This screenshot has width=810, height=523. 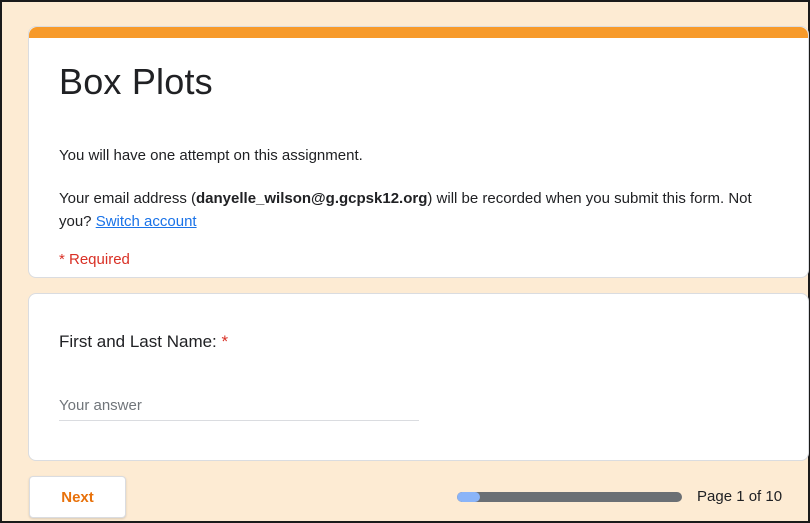 What do you see at coordinates (569, 497) in the screenshot?
I see `progress-bar` at bounding box center [569, 497].